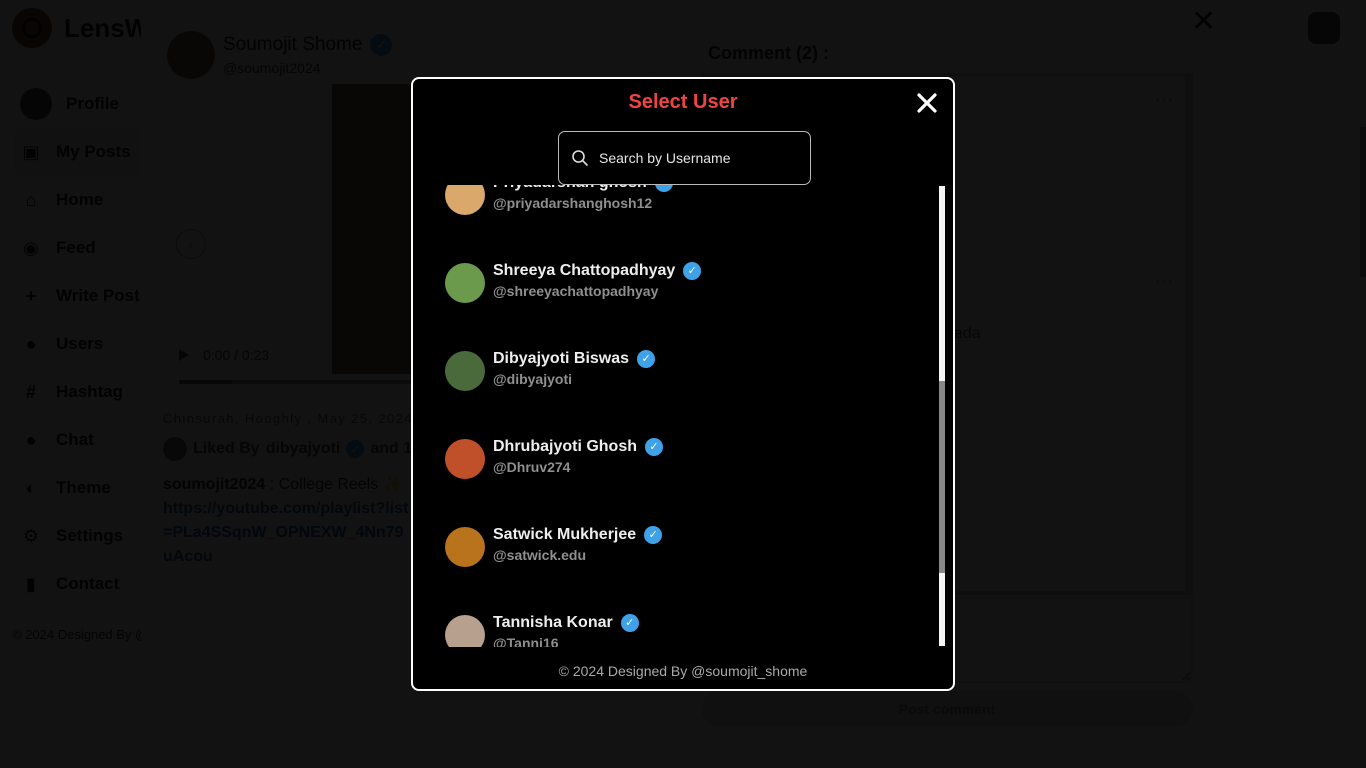 This screenshot has width=1366, height=768. Describe the element at coordinates (553, 622) in the screenshot. I see `user-name: Tannisha Konar` at that location.